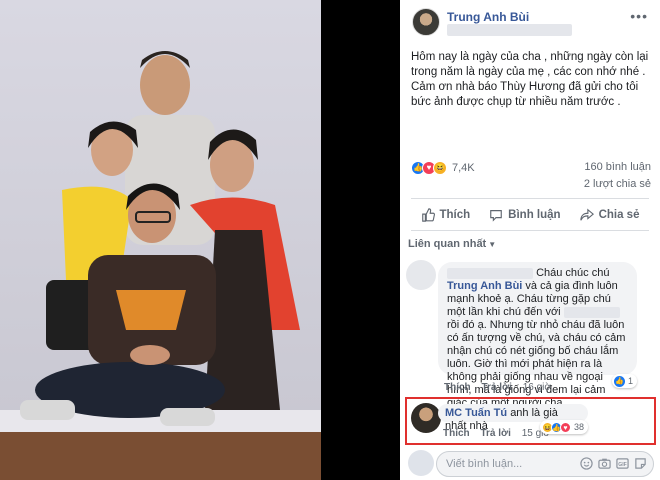  Describe the element at coordinates (579, 427) in the screenshot. I see `comment-reaction-count: 38` at that location.